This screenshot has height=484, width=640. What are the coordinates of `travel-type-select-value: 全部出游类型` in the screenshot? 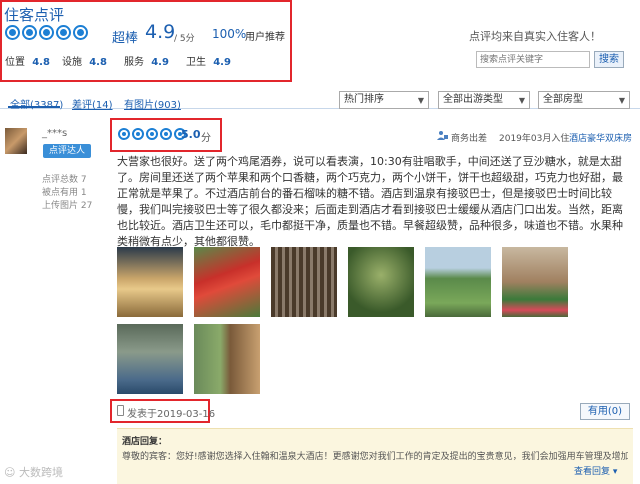 It's located at (473, 99).